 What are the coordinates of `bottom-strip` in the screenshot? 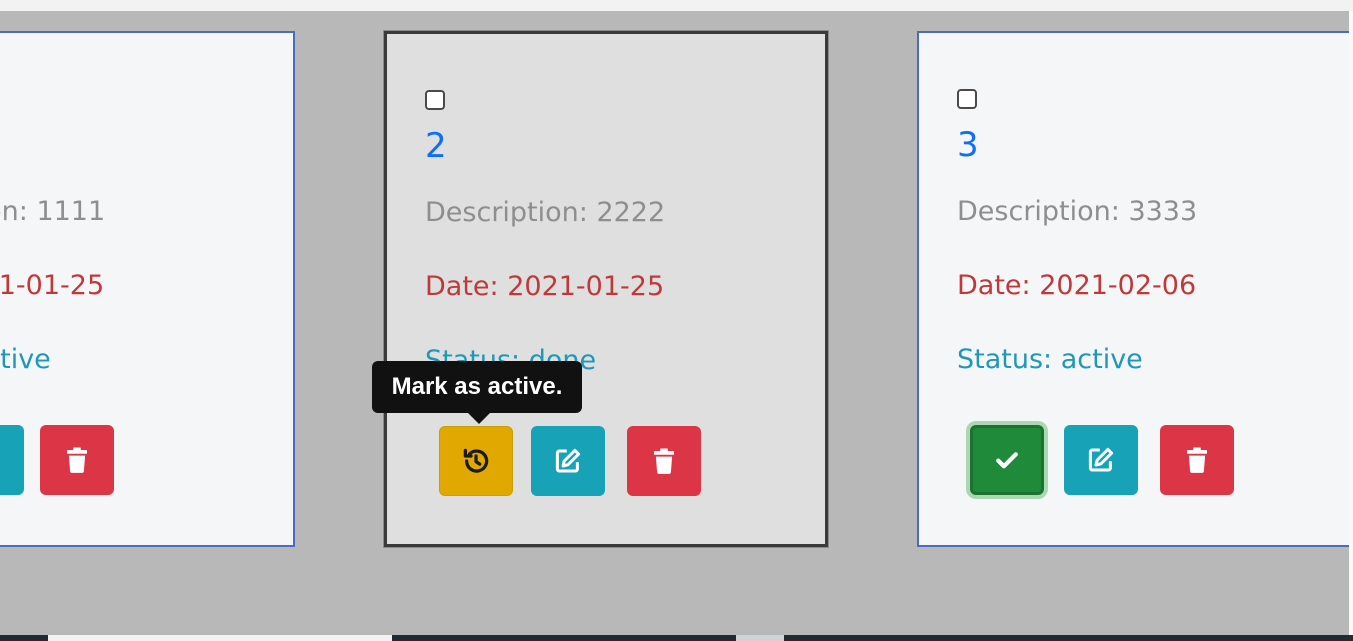 It's located at (676, 638).